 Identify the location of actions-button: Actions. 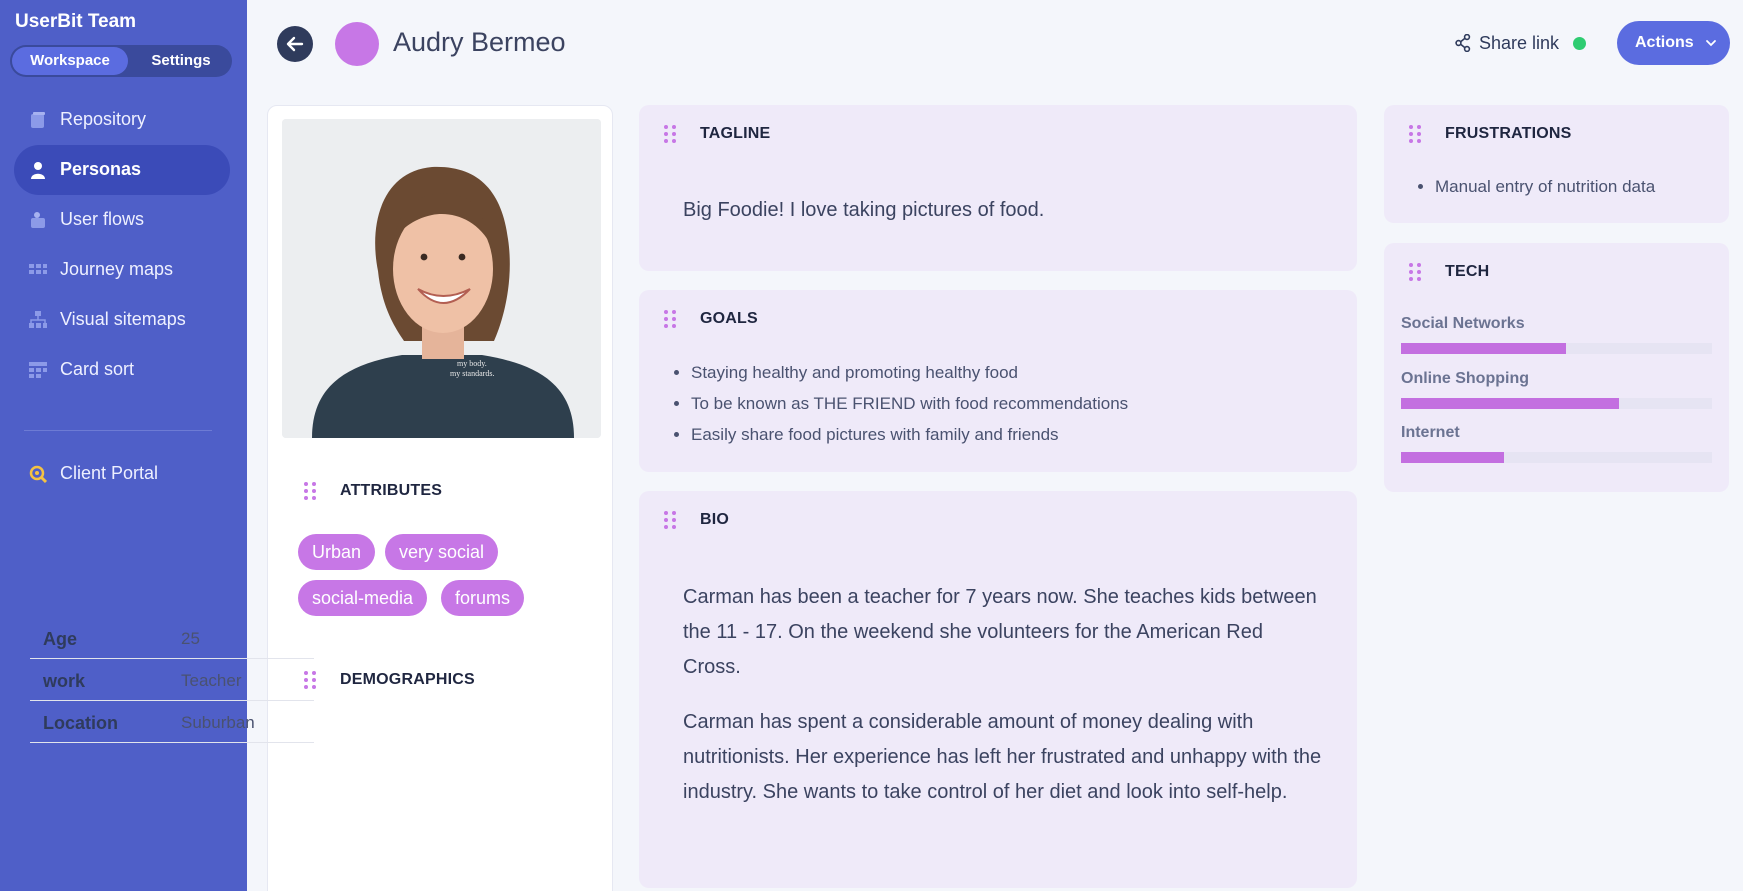
(1673, 43).